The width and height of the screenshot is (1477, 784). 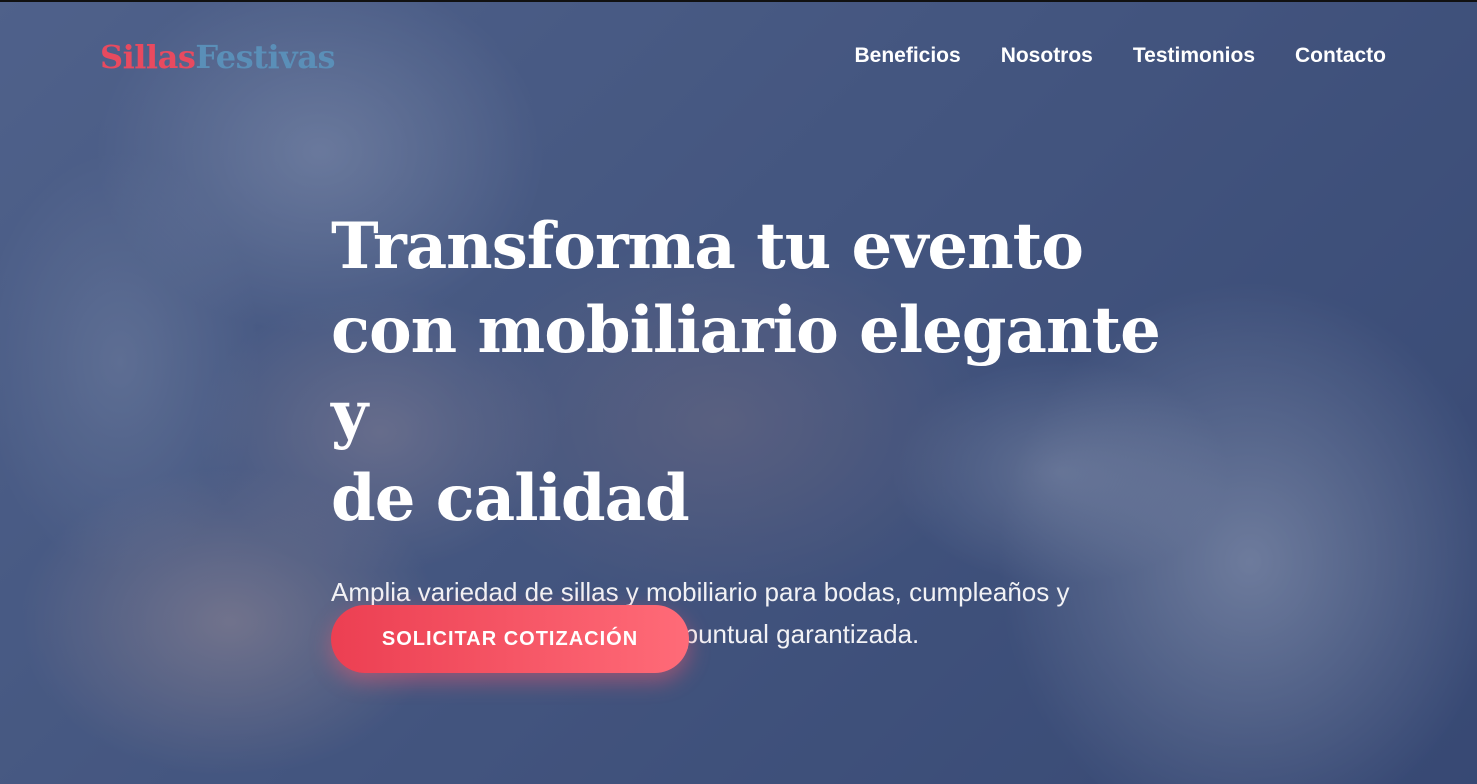 I want to click on brand-logo-part2: Festivas, so click(x=265, y=57).